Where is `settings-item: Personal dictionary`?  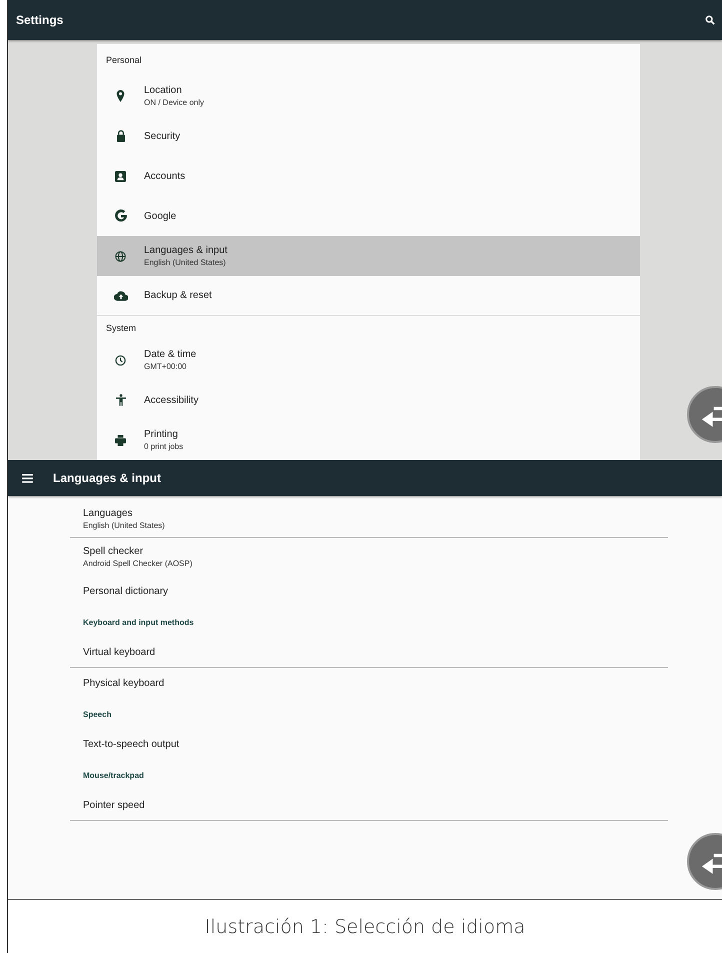
settings-item: Personal dictionary is located at coordinates (369, 591).